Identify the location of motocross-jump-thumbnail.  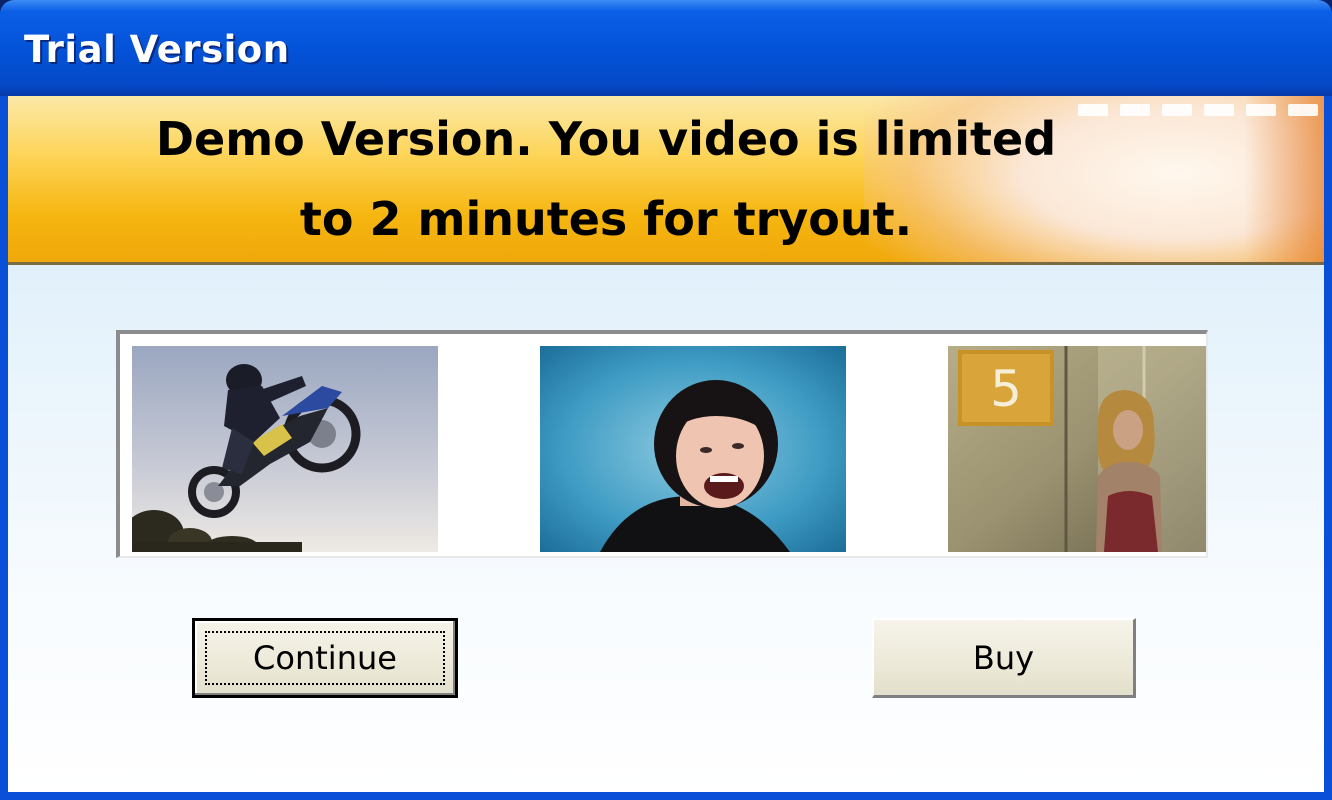
(285, 449).